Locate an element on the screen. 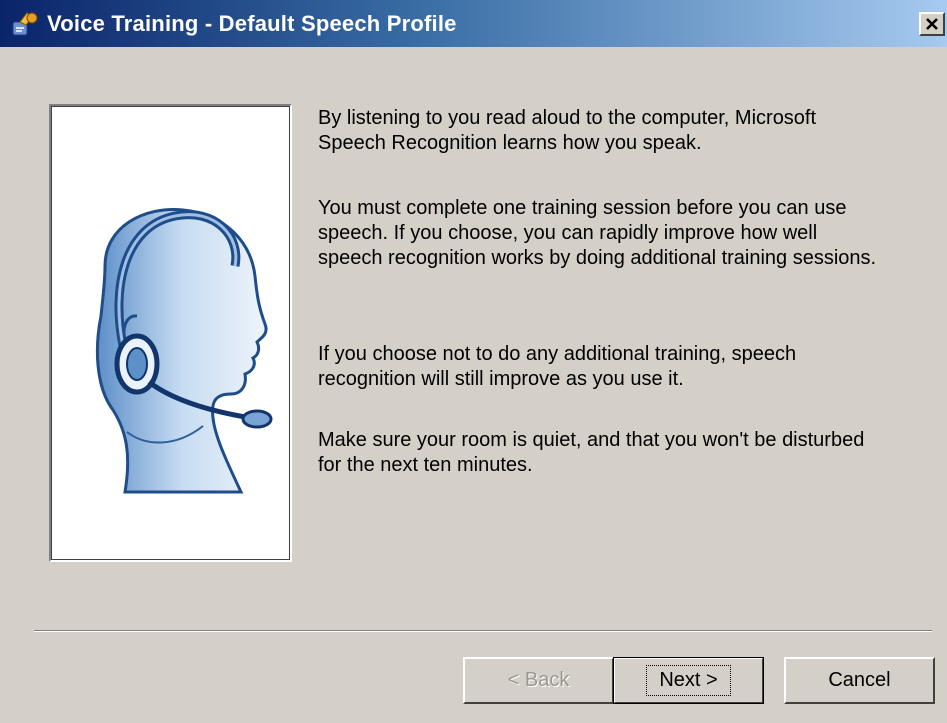  window-title: Voice Training - Default Speech Profile is located at coordinates (252, 23).